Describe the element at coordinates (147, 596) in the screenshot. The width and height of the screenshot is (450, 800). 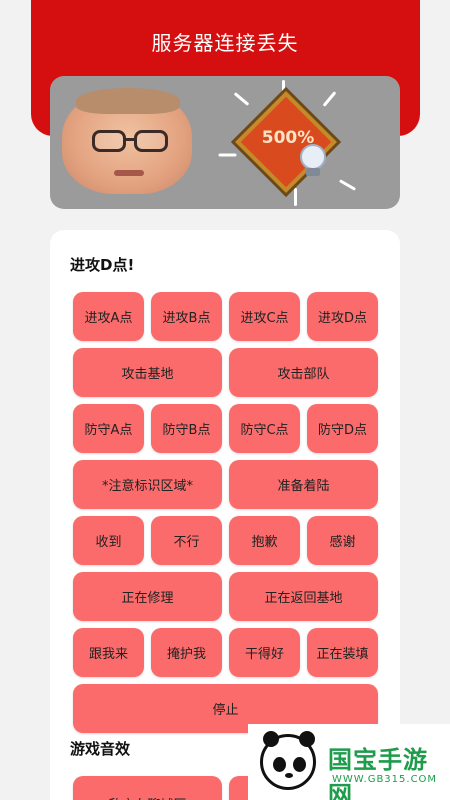
I see `voice-button: 正在修理` at that location.